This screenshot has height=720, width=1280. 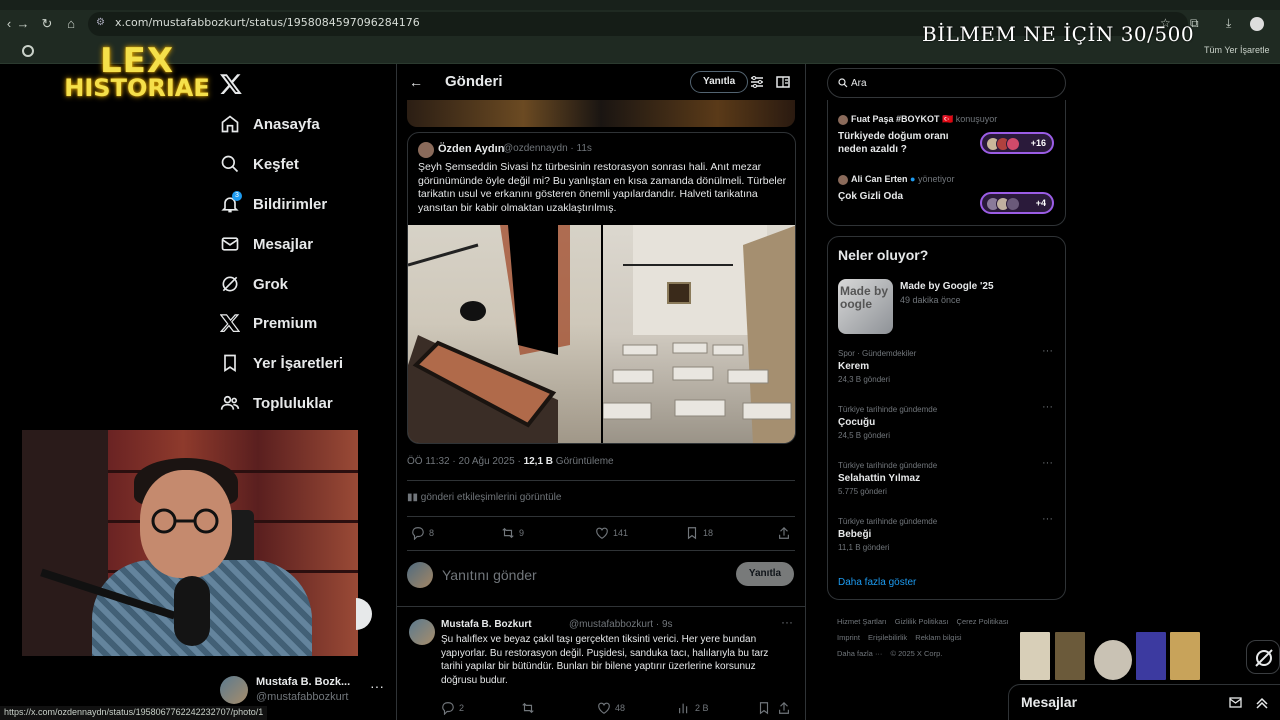 I want to click on nav-item-messages: Mesajlar, so click(x=266, y=244).